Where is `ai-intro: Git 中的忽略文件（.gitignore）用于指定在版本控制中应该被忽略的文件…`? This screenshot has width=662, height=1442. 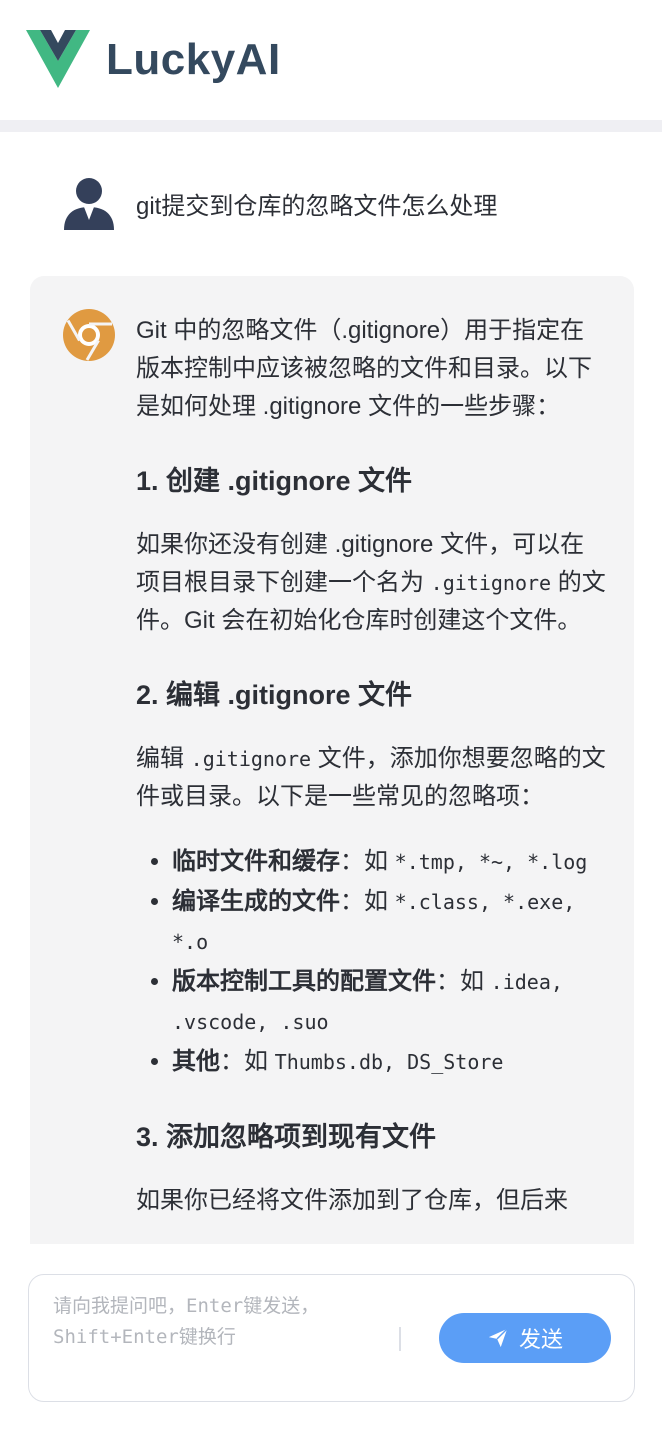
ai-intro: Git 中的忽略文件（.gitignore）用于指定在版本控制中应该被忽略的文件… is located at coordinates (364, 368).